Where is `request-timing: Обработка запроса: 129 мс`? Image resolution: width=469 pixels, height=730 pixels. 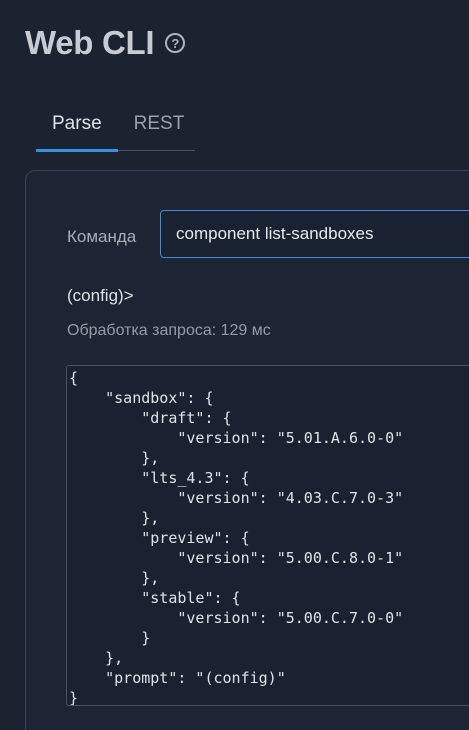
request-timing: Обработка запроса: 129 мс is located at coordinates (169, 330).